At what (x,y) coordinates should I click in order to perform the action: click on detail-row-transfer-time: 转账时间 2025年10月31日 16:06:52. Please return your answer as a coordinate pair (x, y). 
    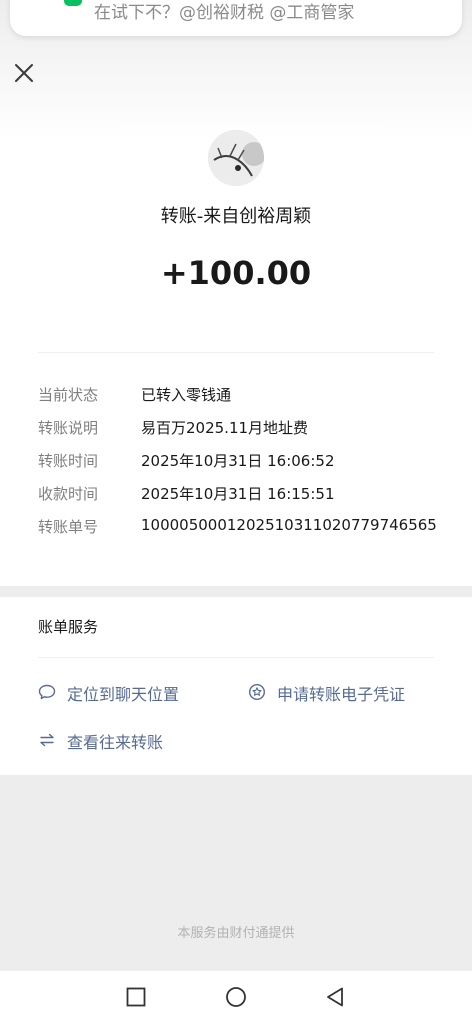
    Looking at the image, I should click on (248, 461).